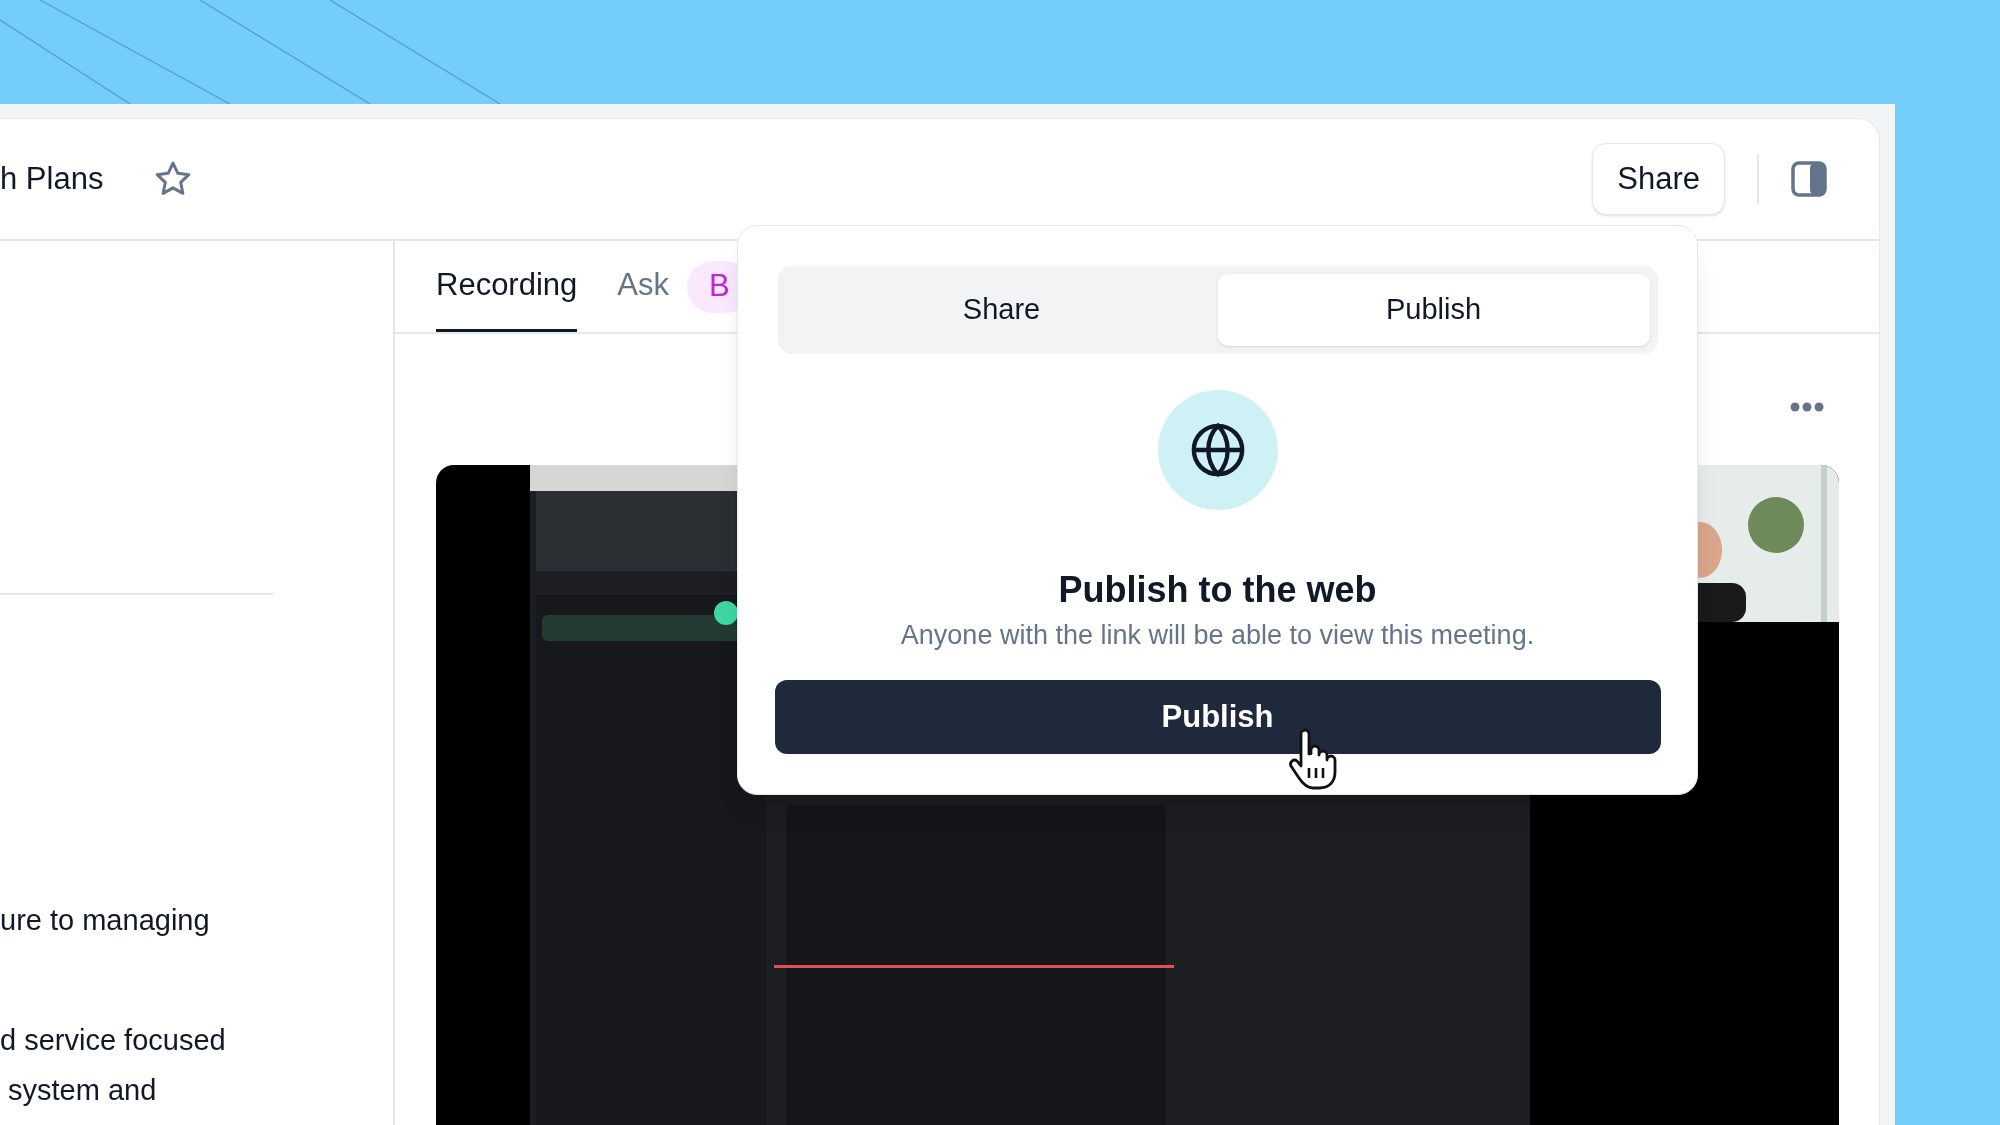 Image resolution: width=2000 pixels, height=1125 pixels. I want to click on more-options-icon, so click(1807, 407).